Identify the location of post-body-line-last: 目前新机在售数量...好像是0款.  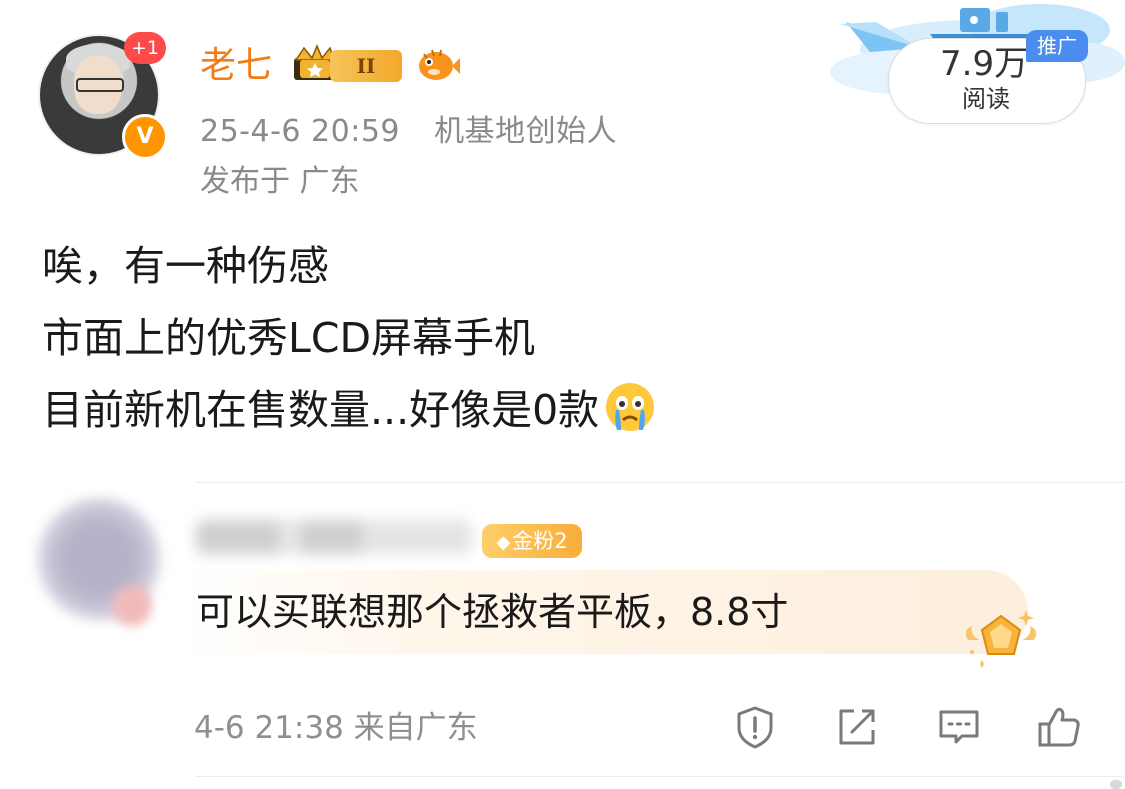
(349, 409).